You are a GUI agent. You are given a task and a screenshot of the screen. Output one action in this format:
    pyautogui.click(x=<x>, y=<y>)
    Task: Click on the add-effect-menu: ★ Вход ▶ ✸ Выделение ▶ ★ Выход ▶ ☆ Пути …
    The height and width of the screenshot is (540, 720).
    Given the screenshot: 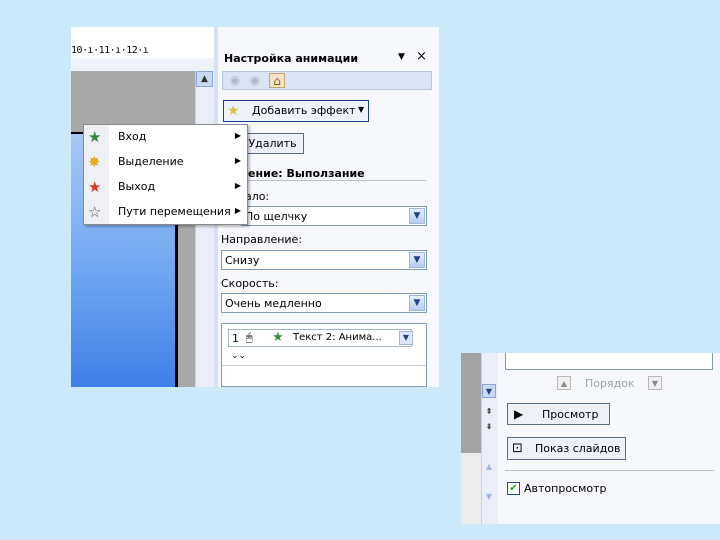 What is the action you would take?
    pyautogui.click(x=165, y=174)
    